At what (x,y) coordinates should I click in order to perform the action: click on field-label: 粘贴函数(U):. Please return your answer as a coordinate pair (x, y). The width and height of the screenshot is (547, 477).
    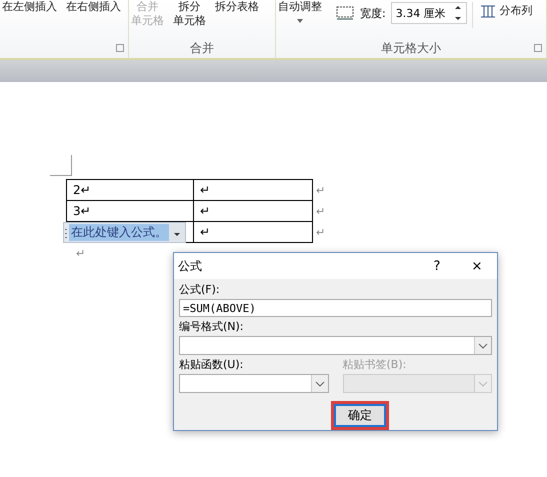
    Looking at the image, I should click on (211, 364).